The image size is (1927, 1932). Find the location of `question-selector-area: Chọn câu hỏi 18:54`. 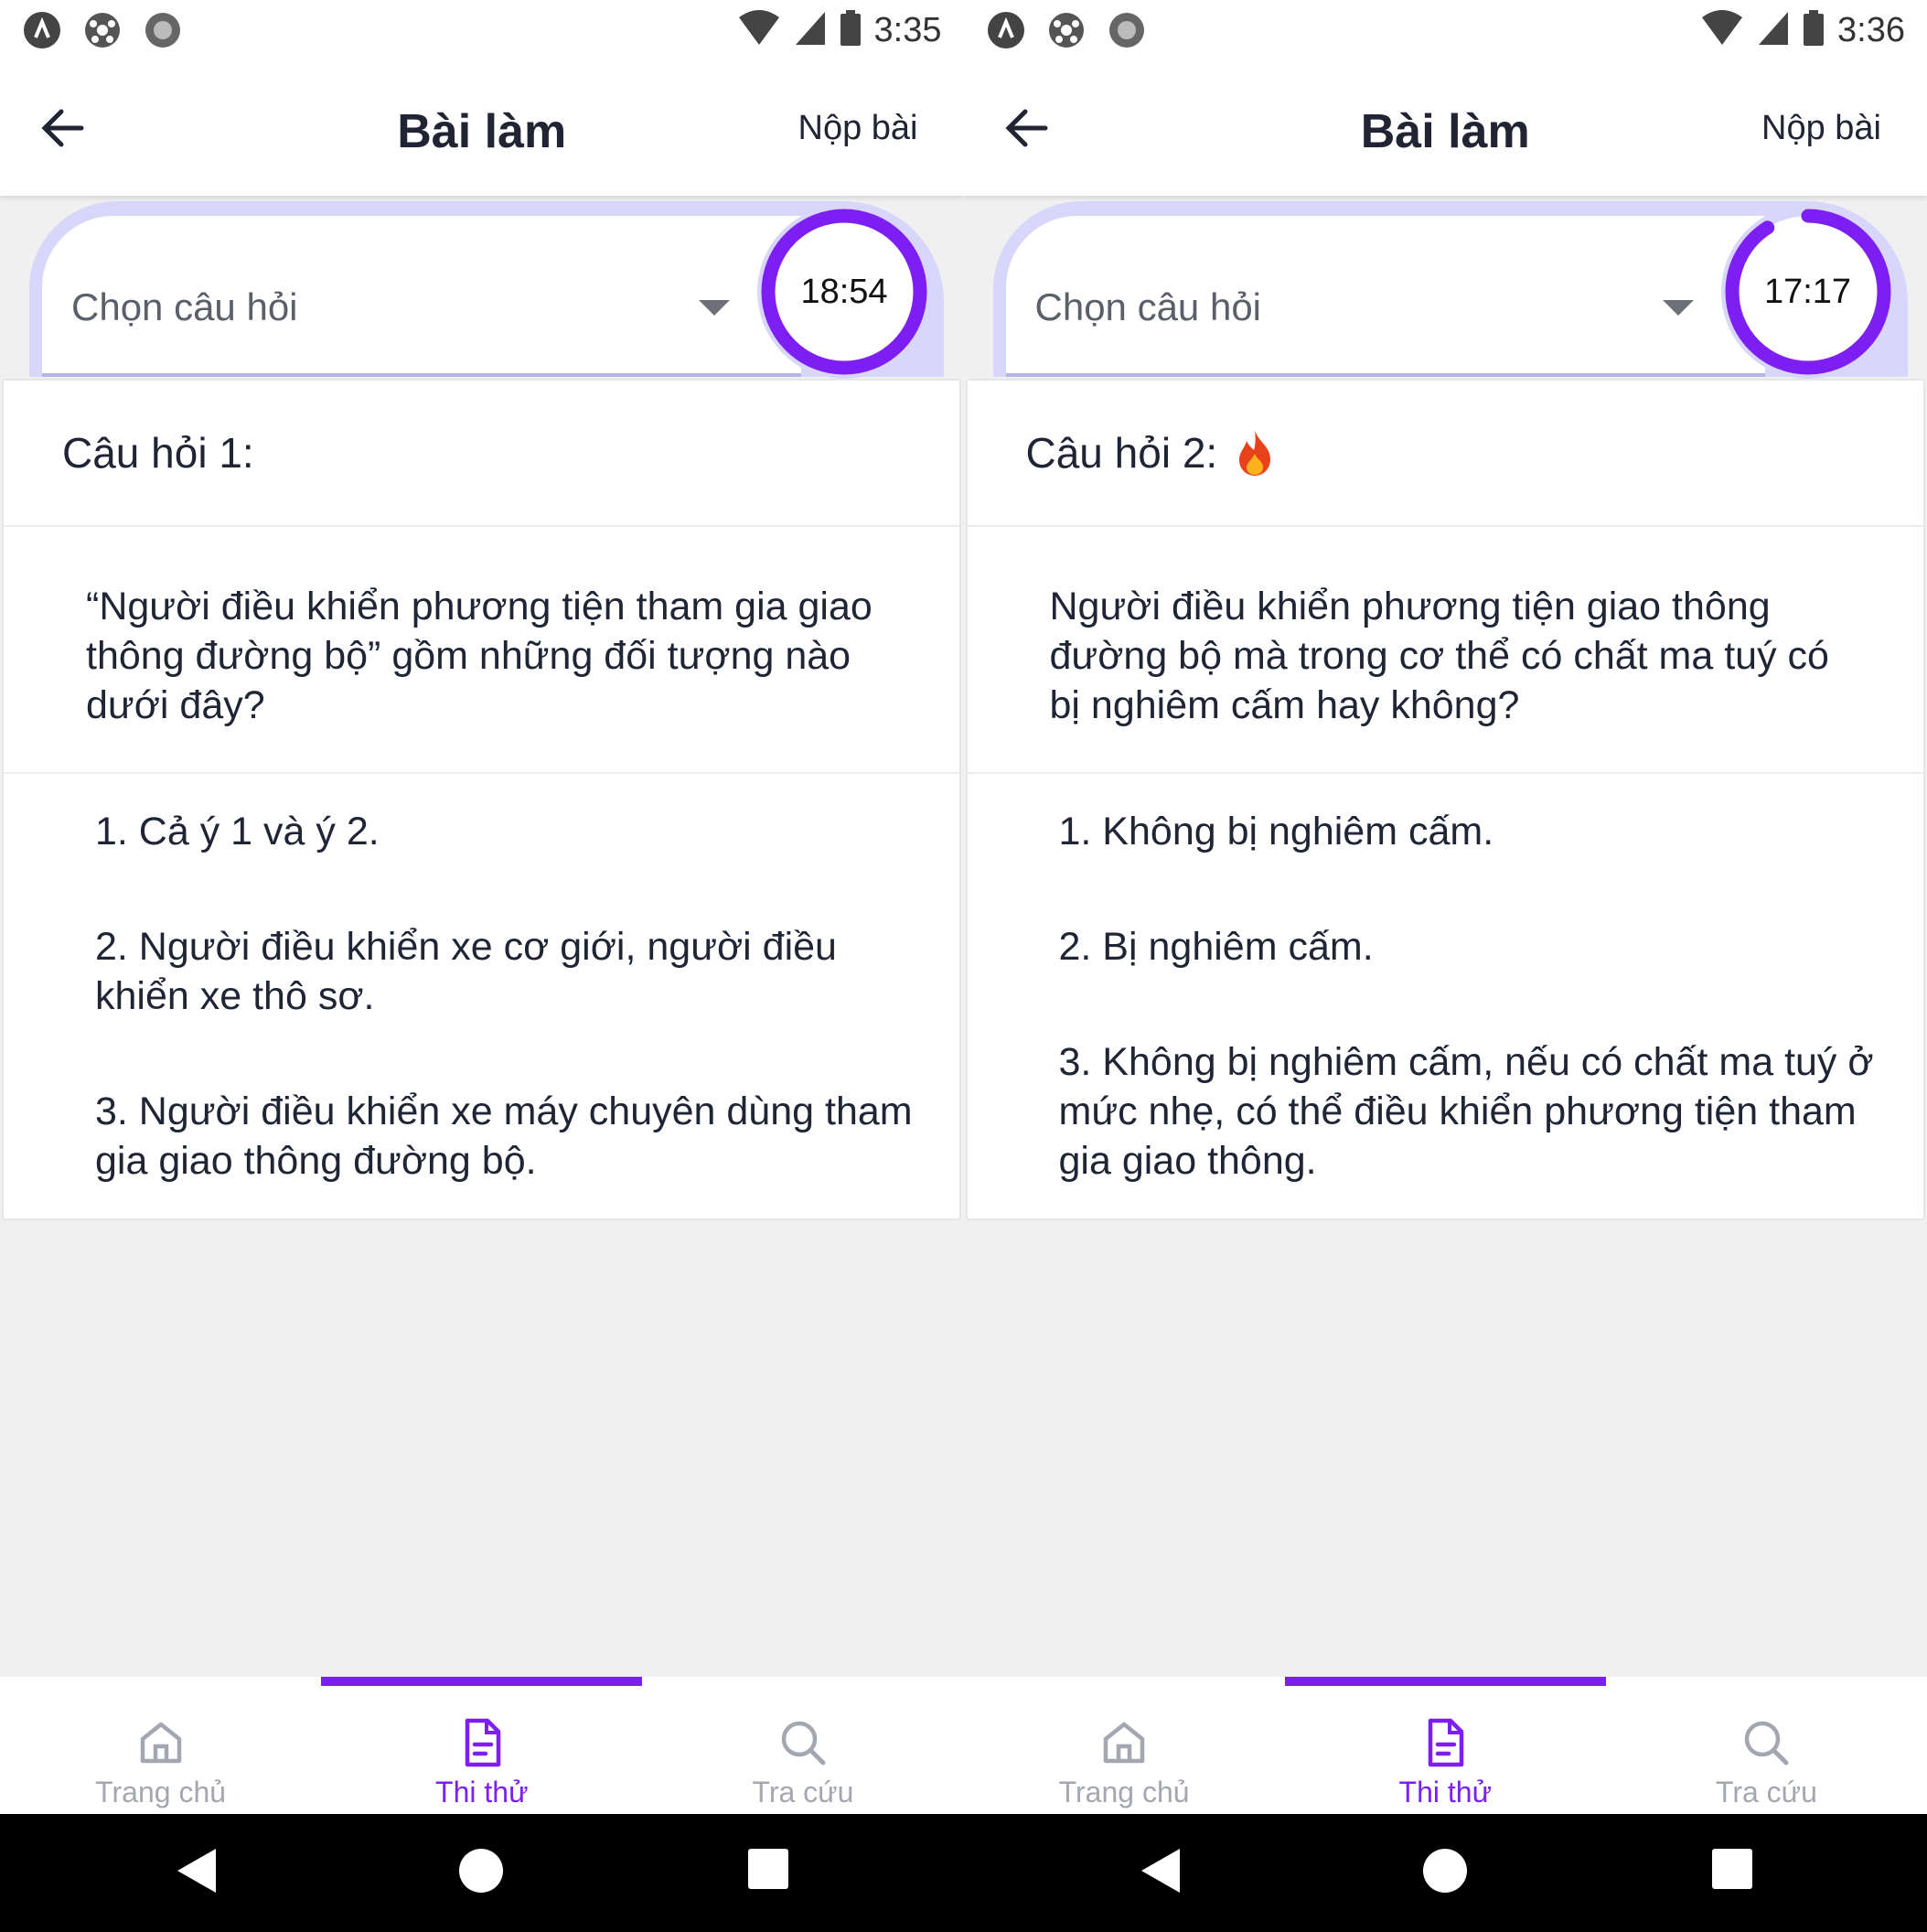

question-selector-area: Chọn câu hỏi 18:54 is located at coordinates (482, 287).